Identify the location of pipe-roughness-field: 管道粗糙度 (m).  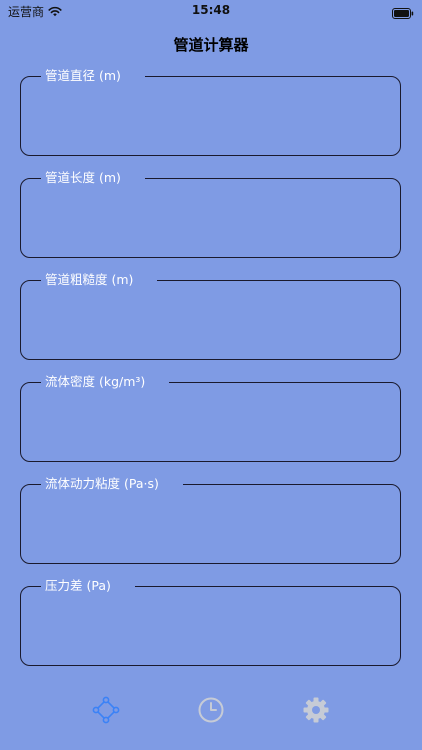
(210, 316).